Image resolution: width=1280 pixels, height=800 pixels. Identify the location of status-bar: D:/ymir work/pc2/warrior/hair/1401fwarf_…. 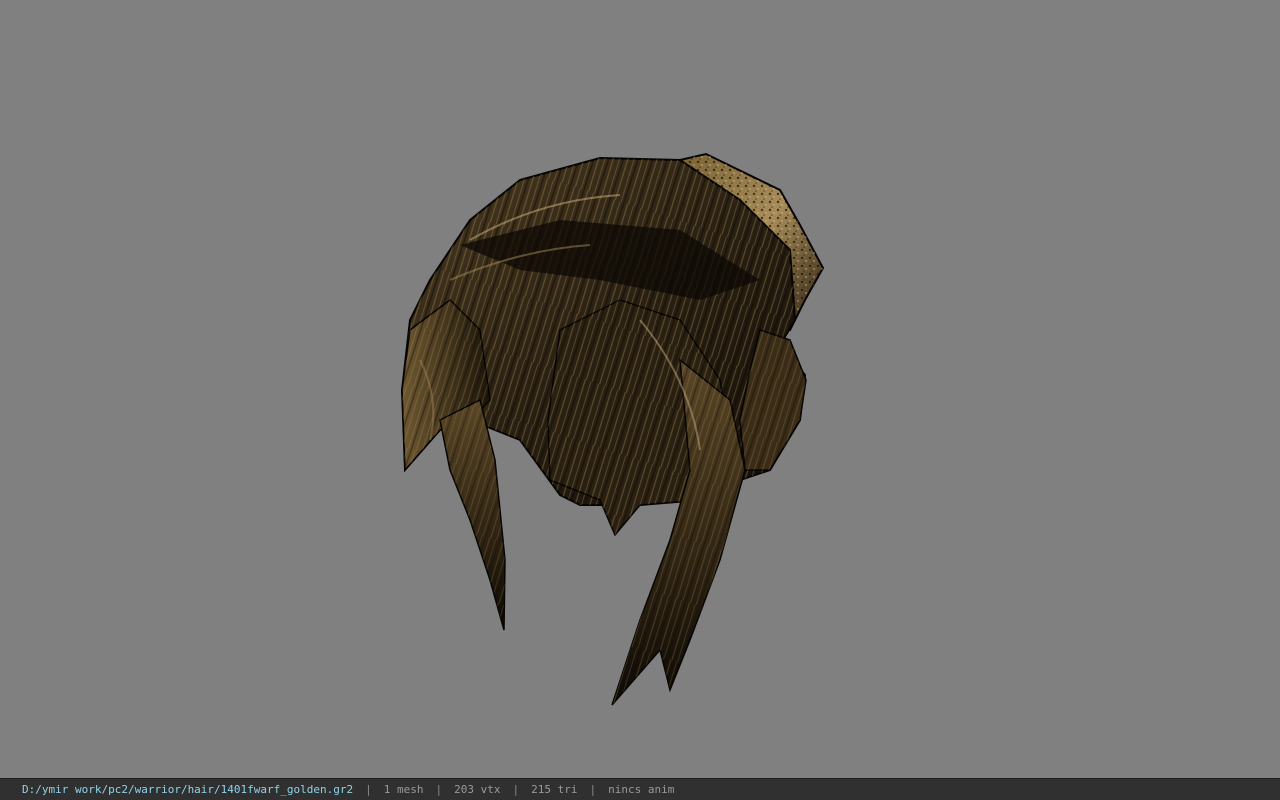
(640, 789).